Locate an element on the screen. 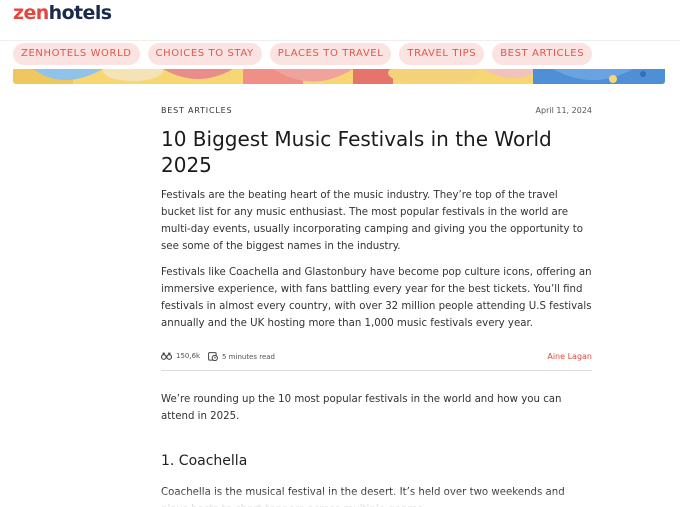  clock-book-icon is located at coordinates (213, 356).